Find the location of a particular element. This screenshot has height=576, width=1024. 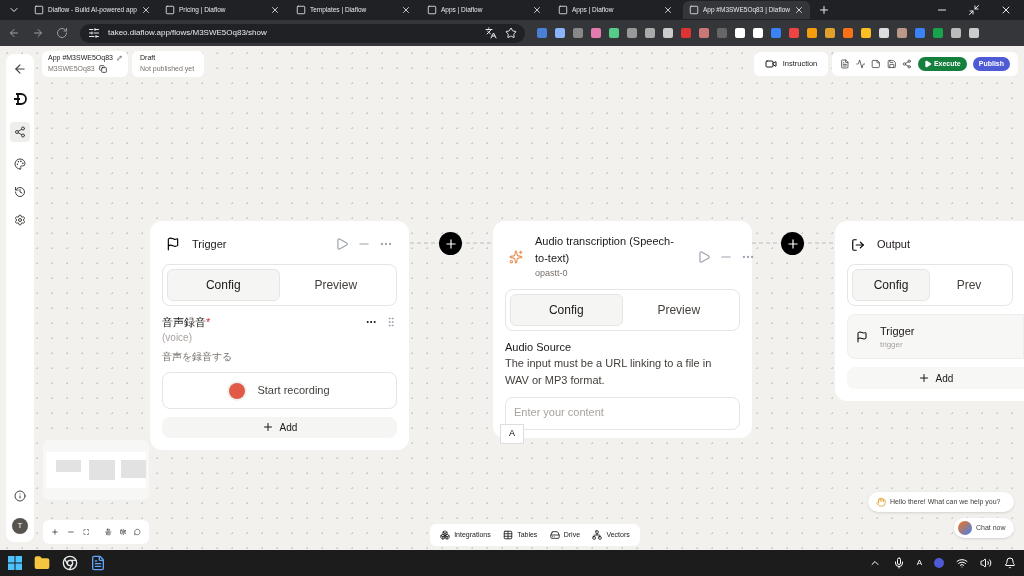

input-indicator: A is located at coordinates (919, 563).